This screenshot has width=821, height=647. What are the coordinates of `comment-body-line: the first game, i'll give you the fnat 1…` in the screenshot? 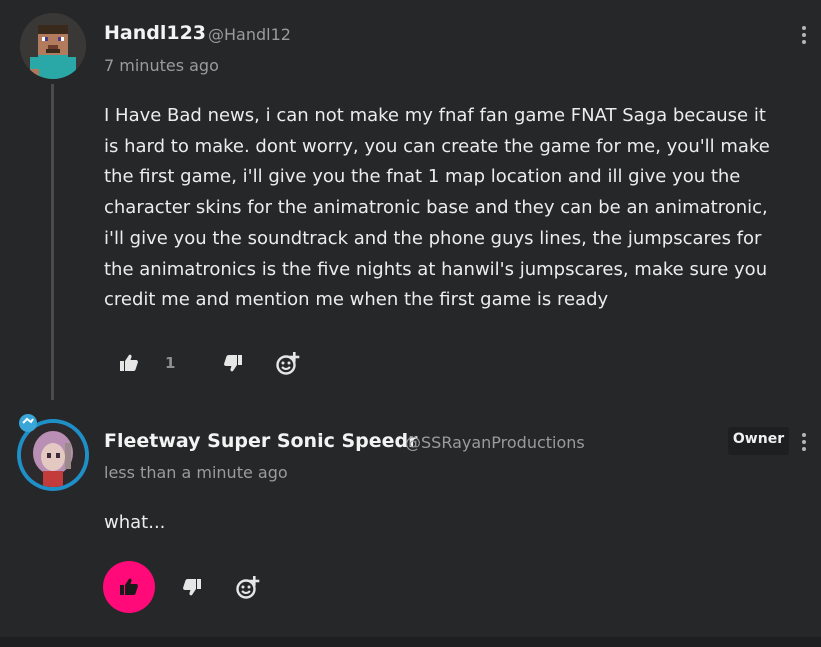 It's located at (422, 177).